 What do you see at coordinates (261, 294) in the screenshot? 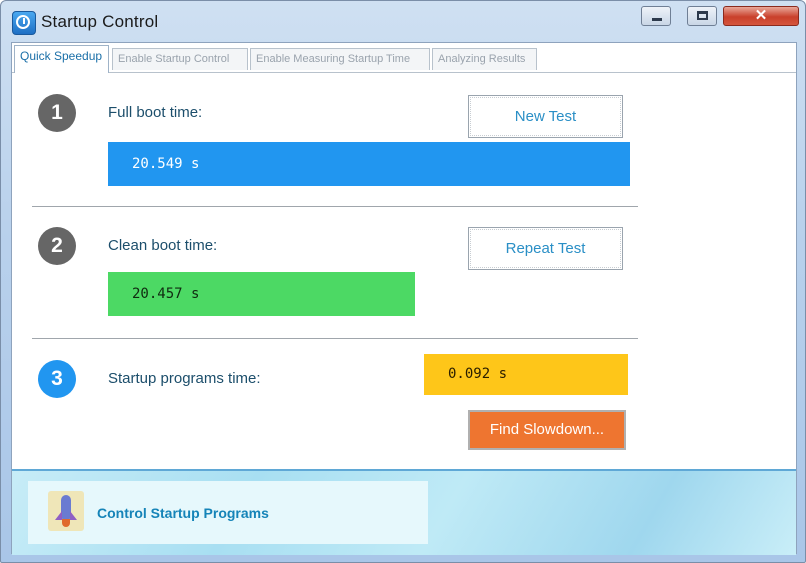
I see `clean-boot-time-bar: 20.457 s` at bounding box center [261, 294].